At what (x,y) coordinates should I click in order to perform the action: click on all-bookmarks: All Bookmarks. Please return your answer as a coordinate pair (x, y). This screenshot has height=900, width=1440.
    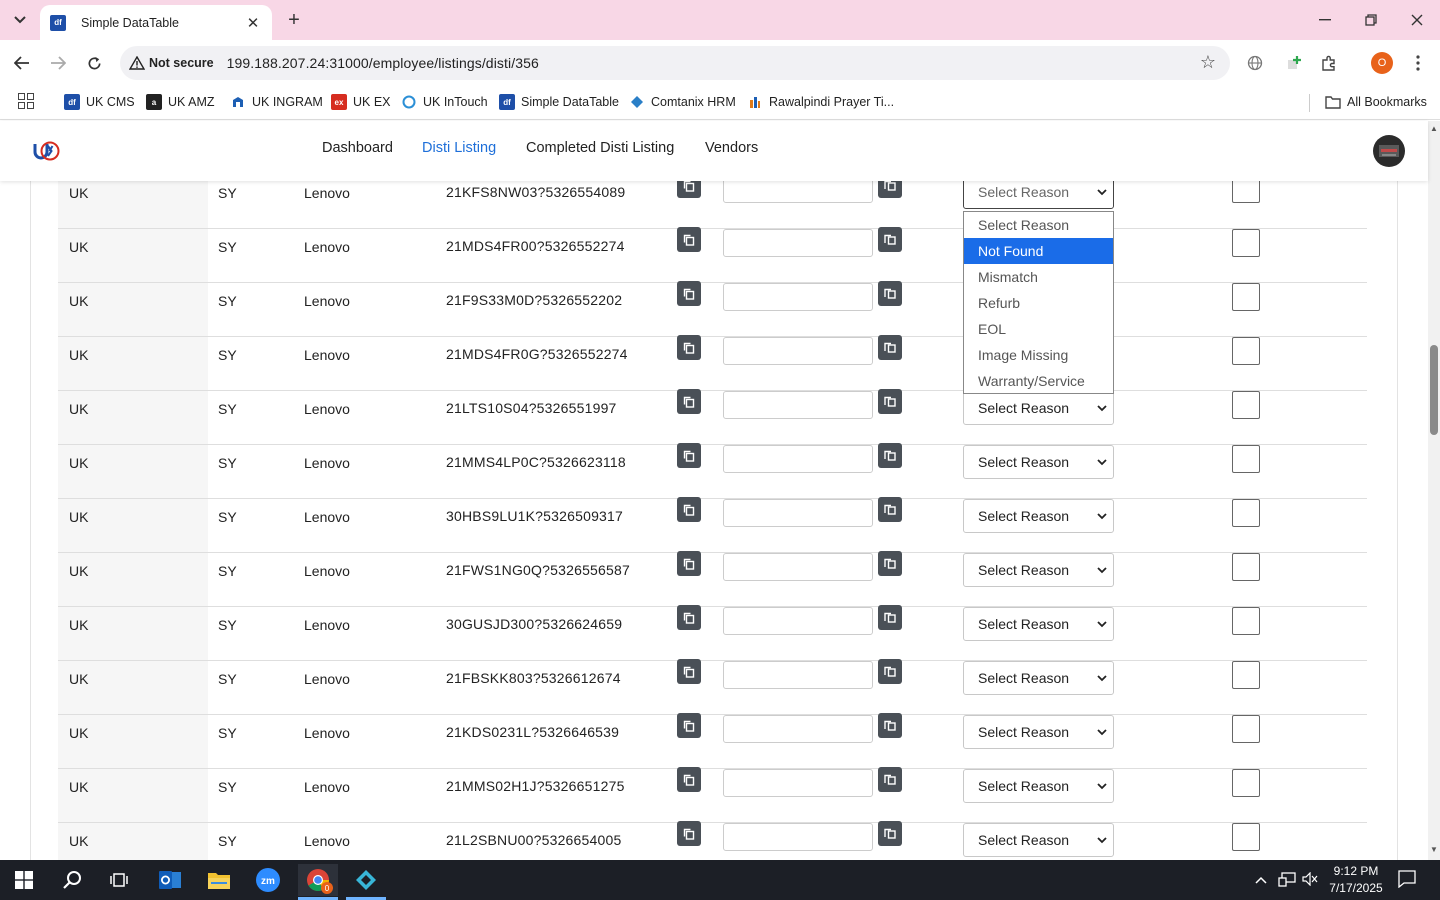
    Looking at the image, I should click on (1376, 102).